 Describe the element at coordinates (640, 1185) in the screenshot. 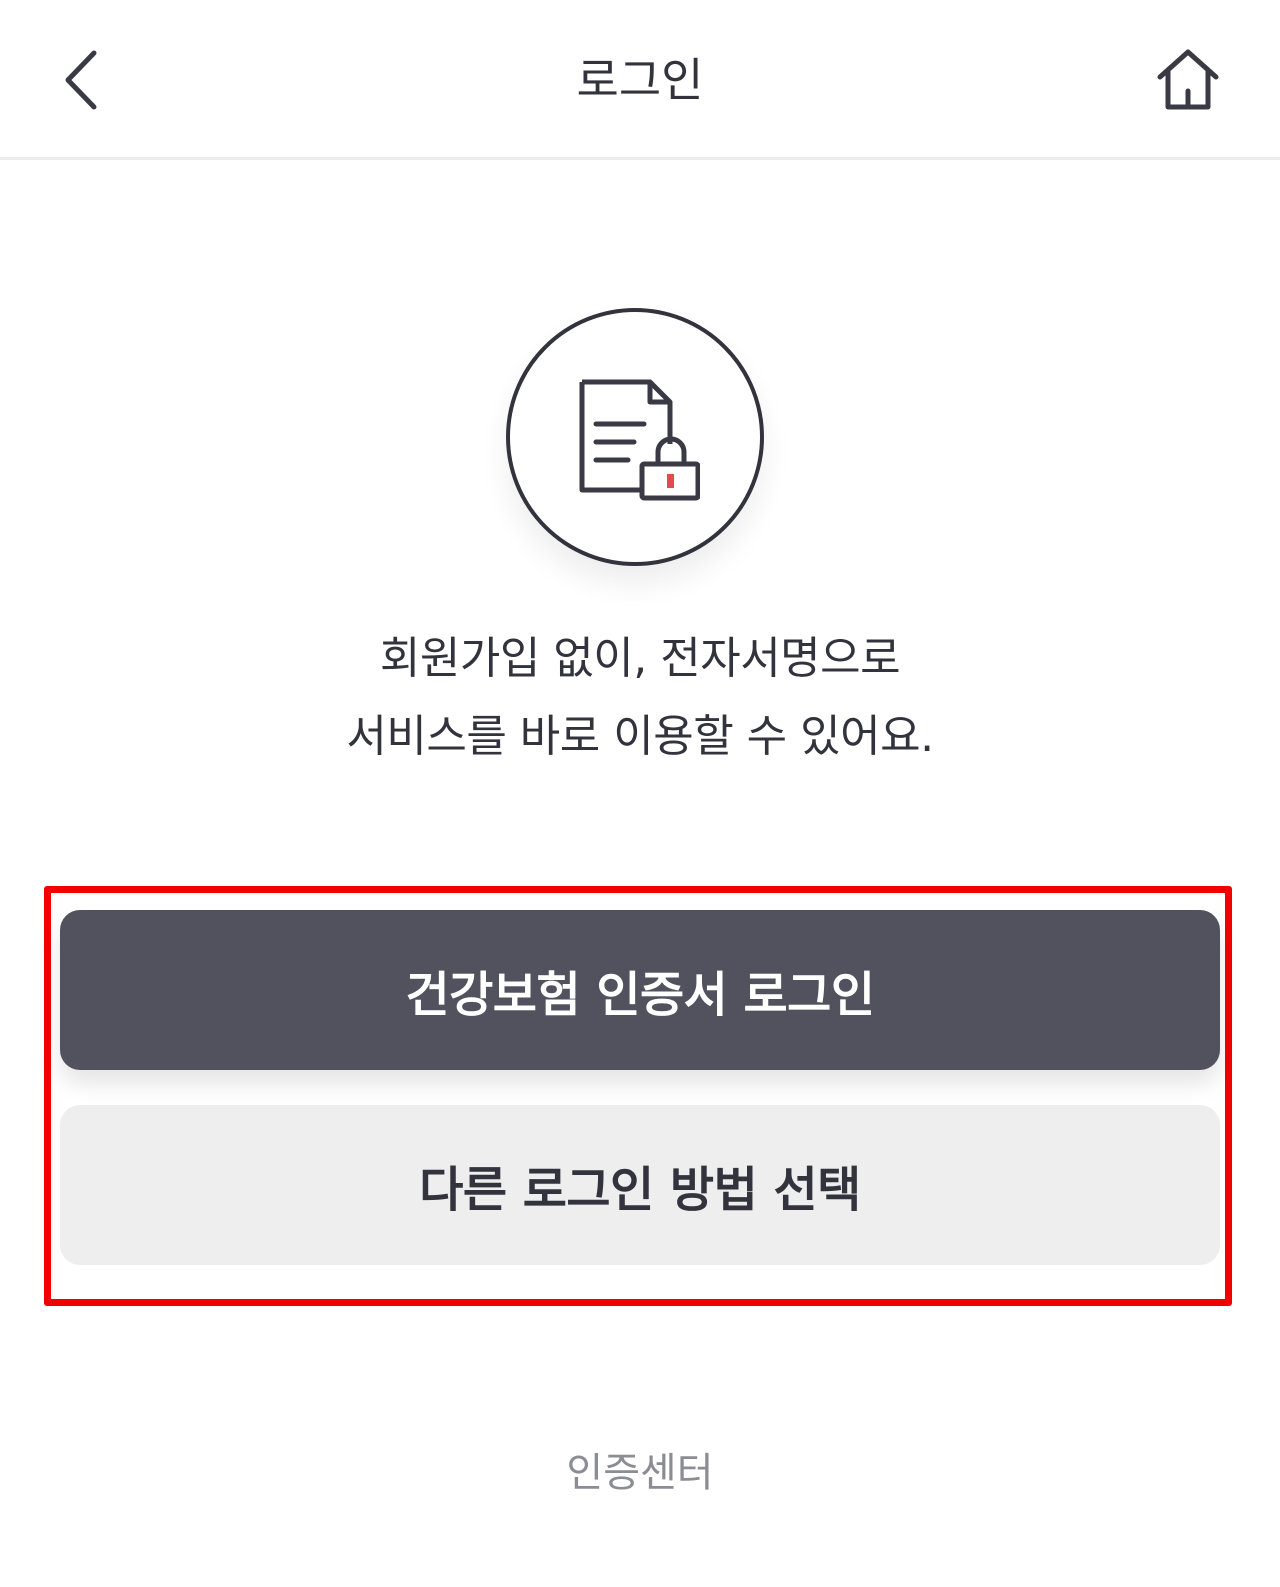

I see `other-login-method-button: 다른 로그인 방법 선택` at that location.